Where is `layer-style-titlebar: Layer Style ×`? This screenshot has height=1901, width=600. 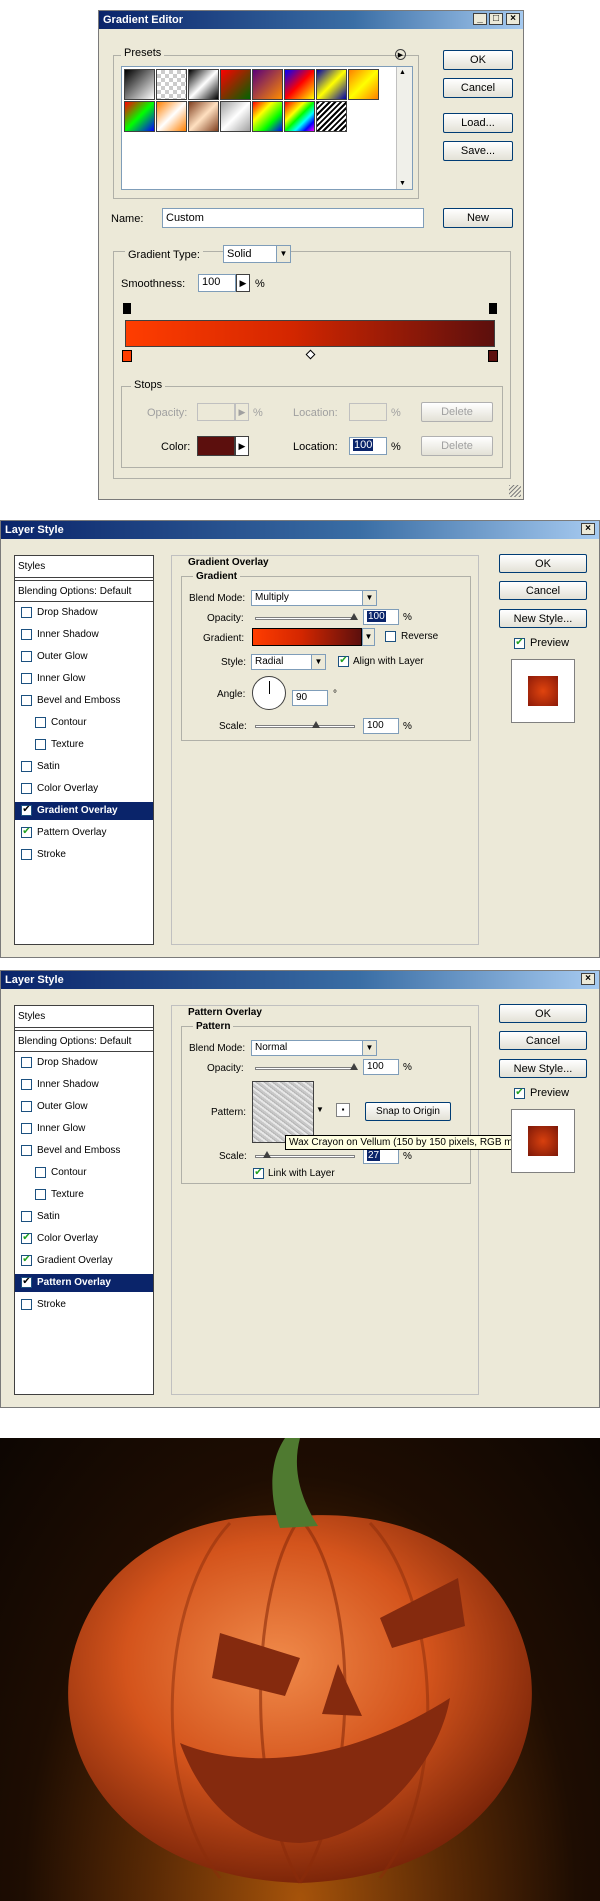 layer-style-titlebar: Layer Style × is located at coordinates (300, 980).